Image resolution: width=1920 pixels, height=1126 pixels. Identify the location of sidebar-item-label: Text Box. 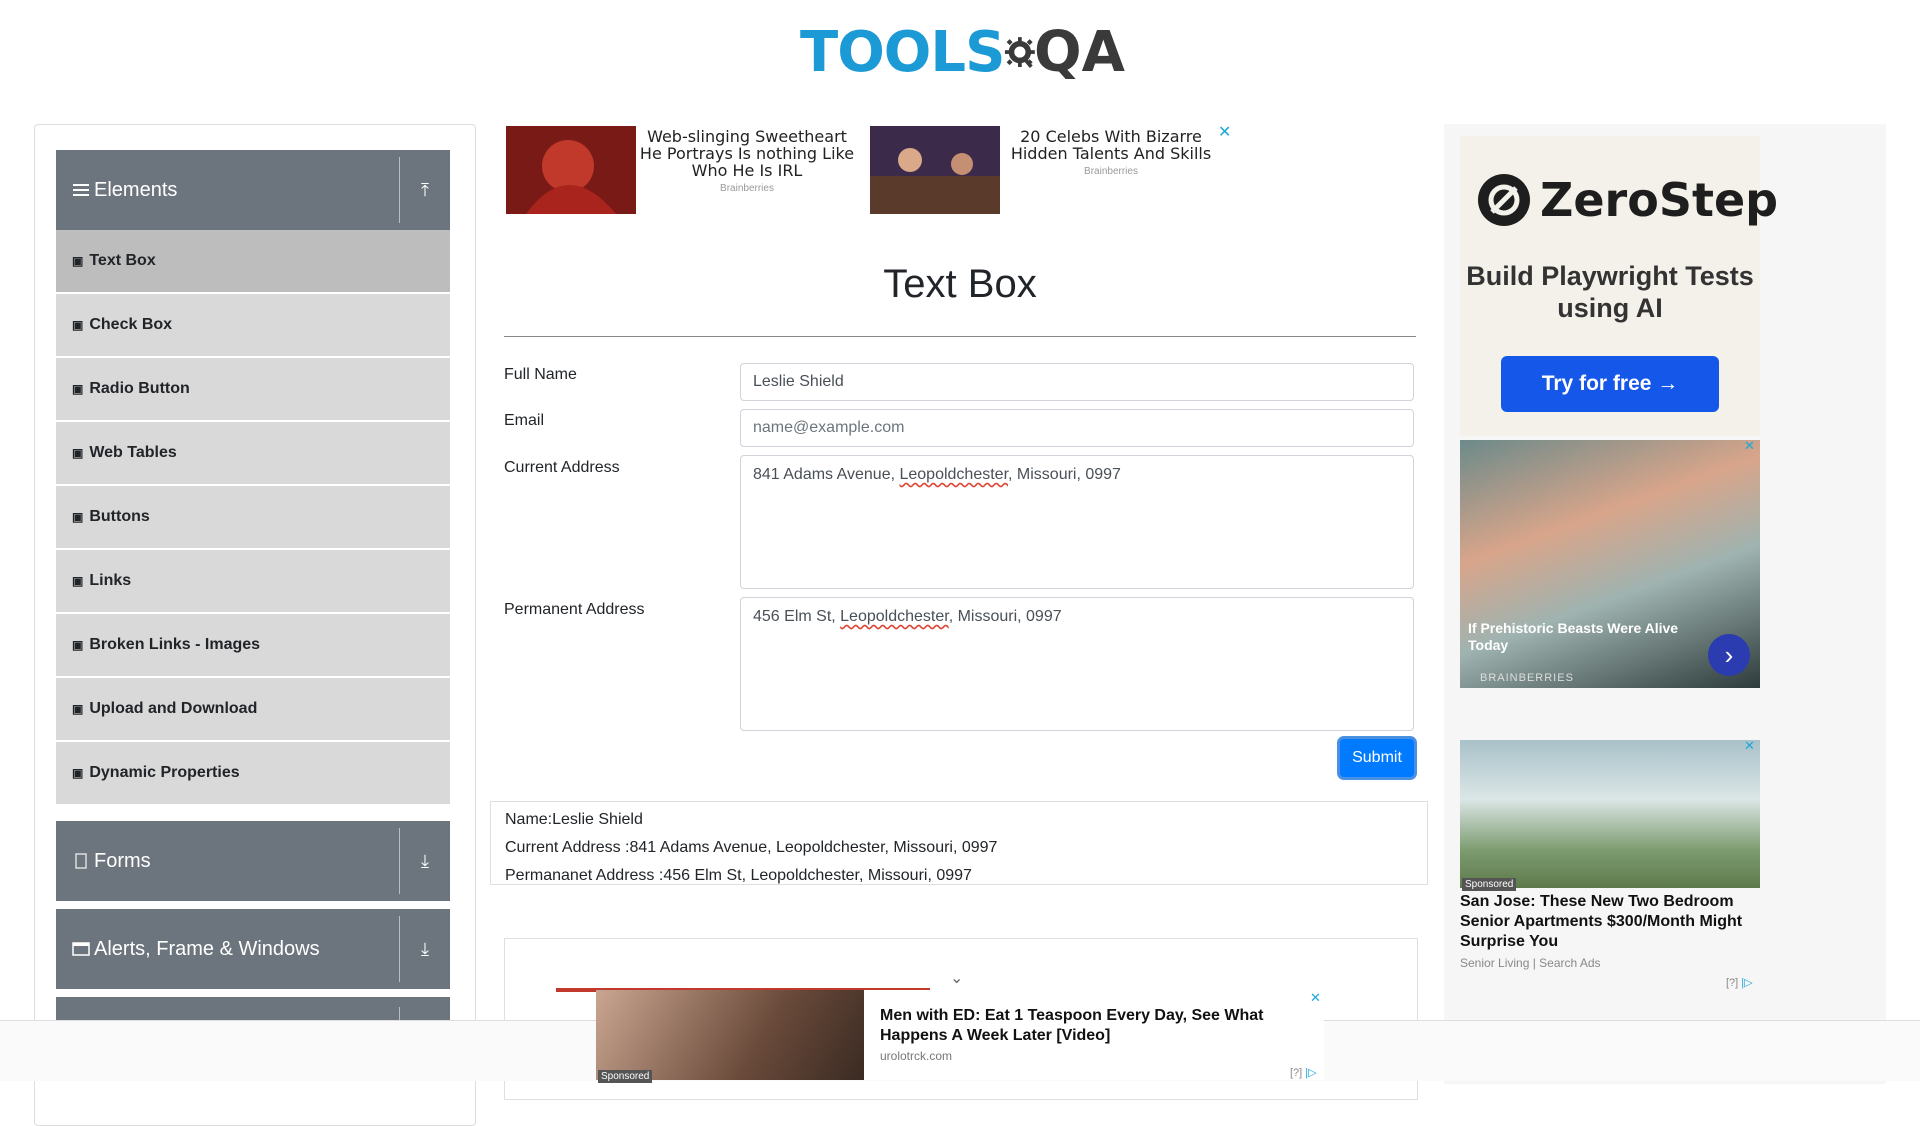
(122, 260).